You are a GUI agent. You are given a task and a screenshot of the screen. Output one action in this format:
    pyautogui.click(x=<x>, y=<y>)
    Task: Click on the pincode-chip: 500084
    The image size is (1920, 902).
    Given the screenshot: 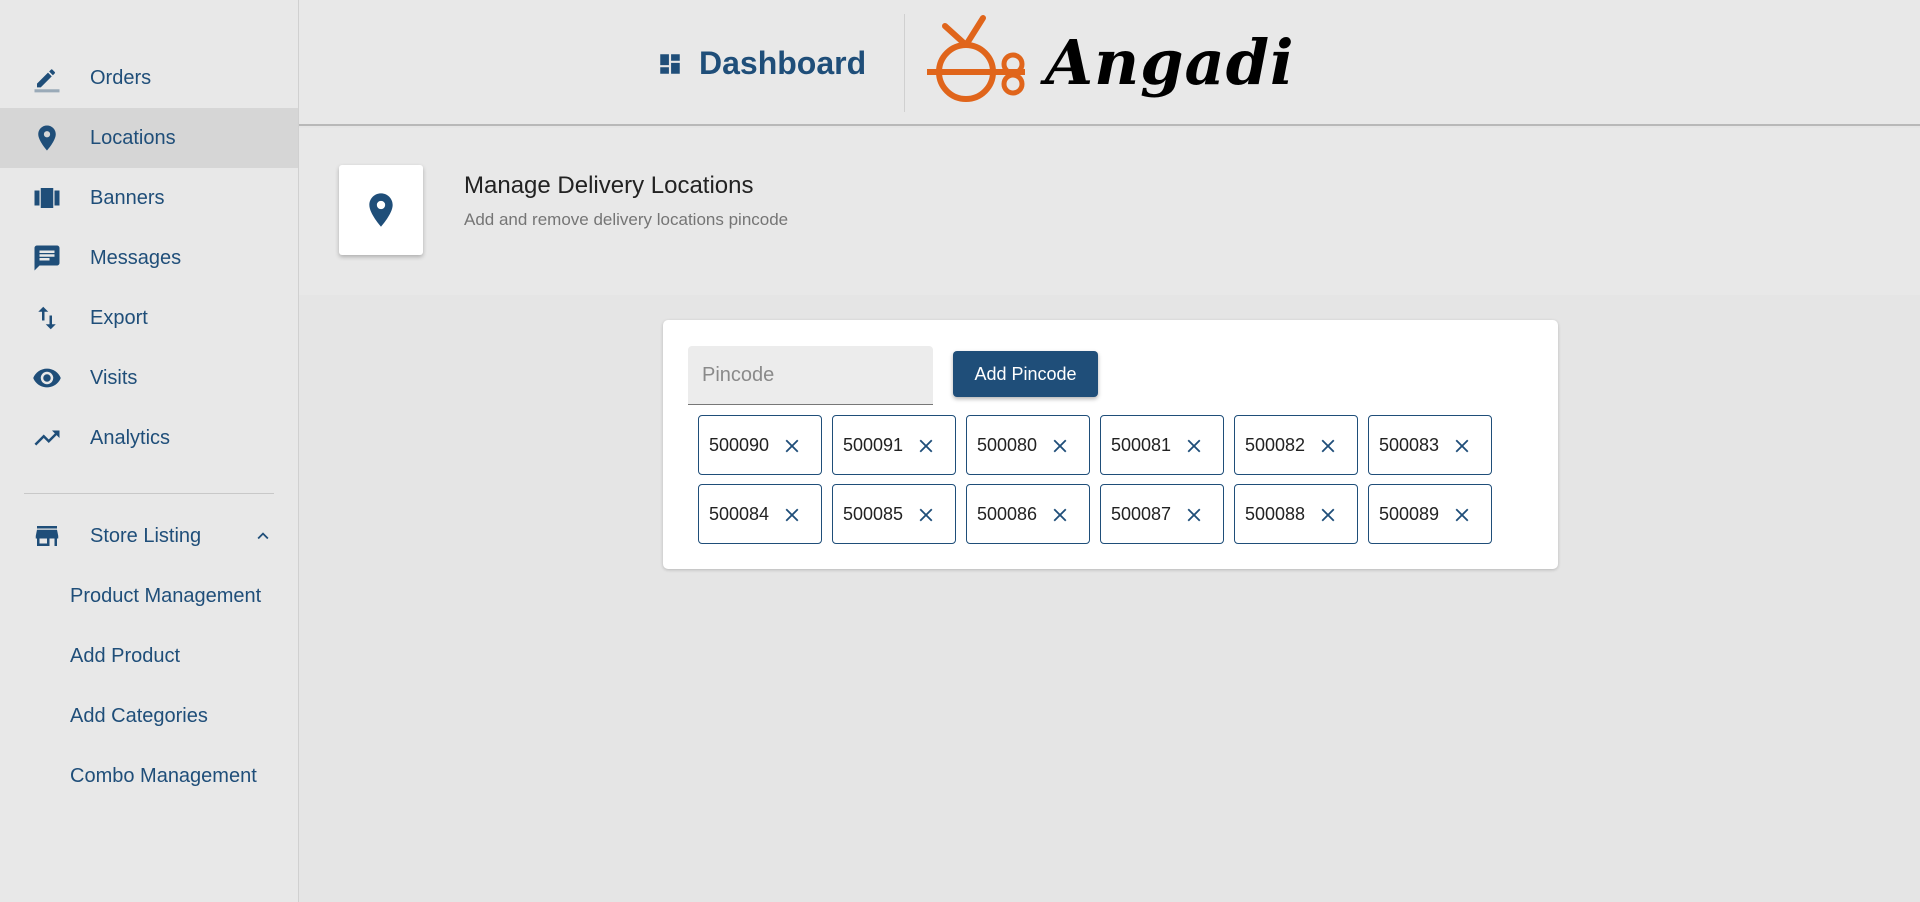 What is the action you would take?
    pyautogui.click(x=760, y=514)
    